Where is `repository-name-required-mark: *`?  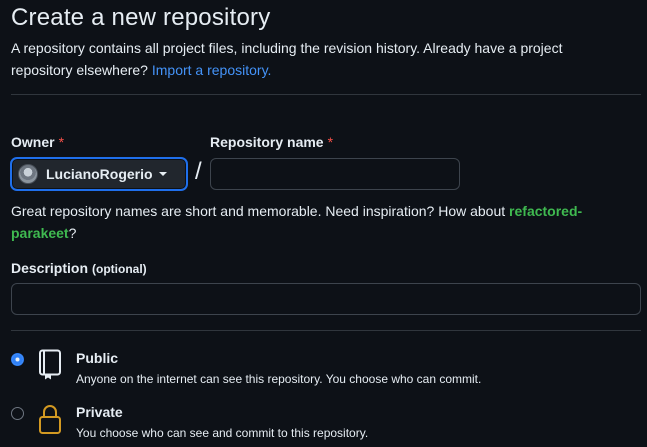
repository-name-required-mark: * is located at coordinates (330, 142).